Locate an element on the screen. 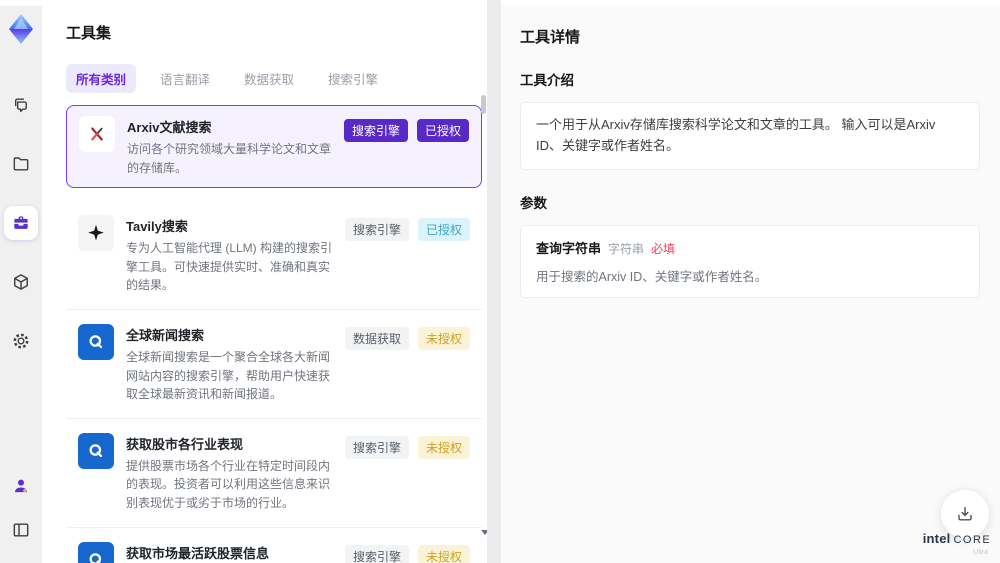  scrollbar-thumb is located at coordinates (483, 104).